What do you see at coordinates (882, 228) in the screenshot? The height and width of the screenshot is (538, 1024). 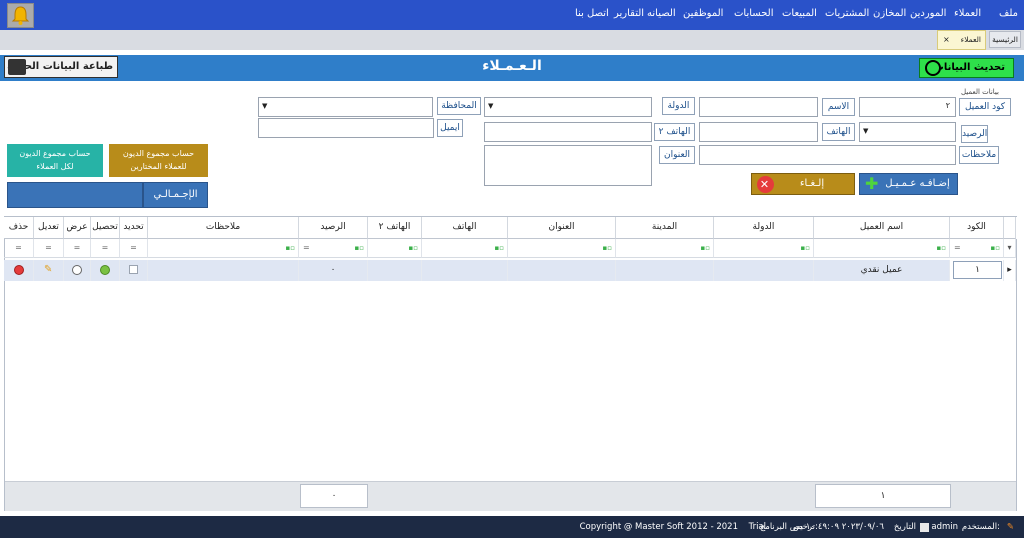 I see `col-customer-name: اسم العميل` at bounding box center [882, 228].